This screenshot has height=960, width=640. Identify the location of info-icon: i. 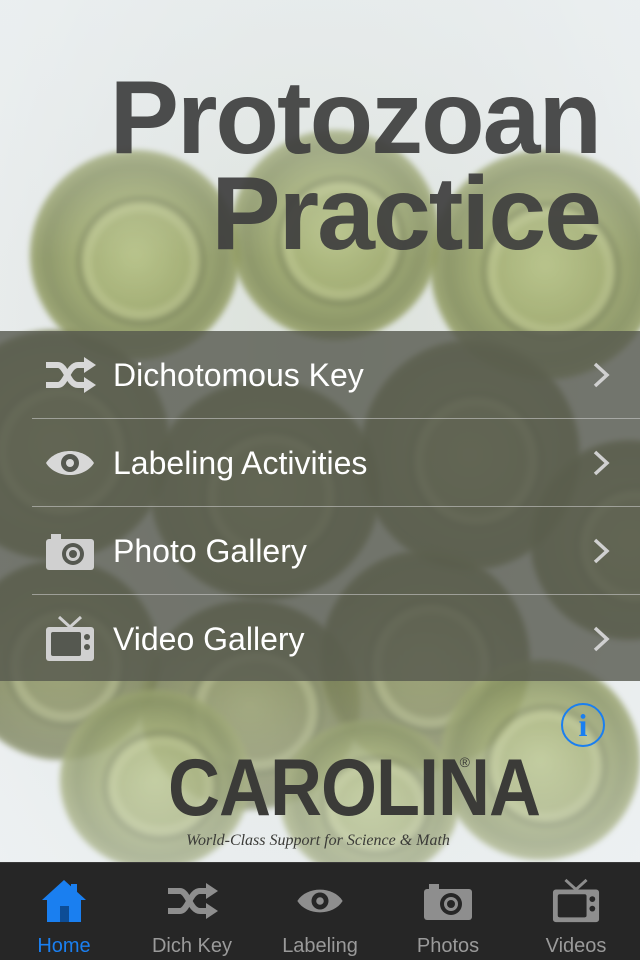
(583, 725).